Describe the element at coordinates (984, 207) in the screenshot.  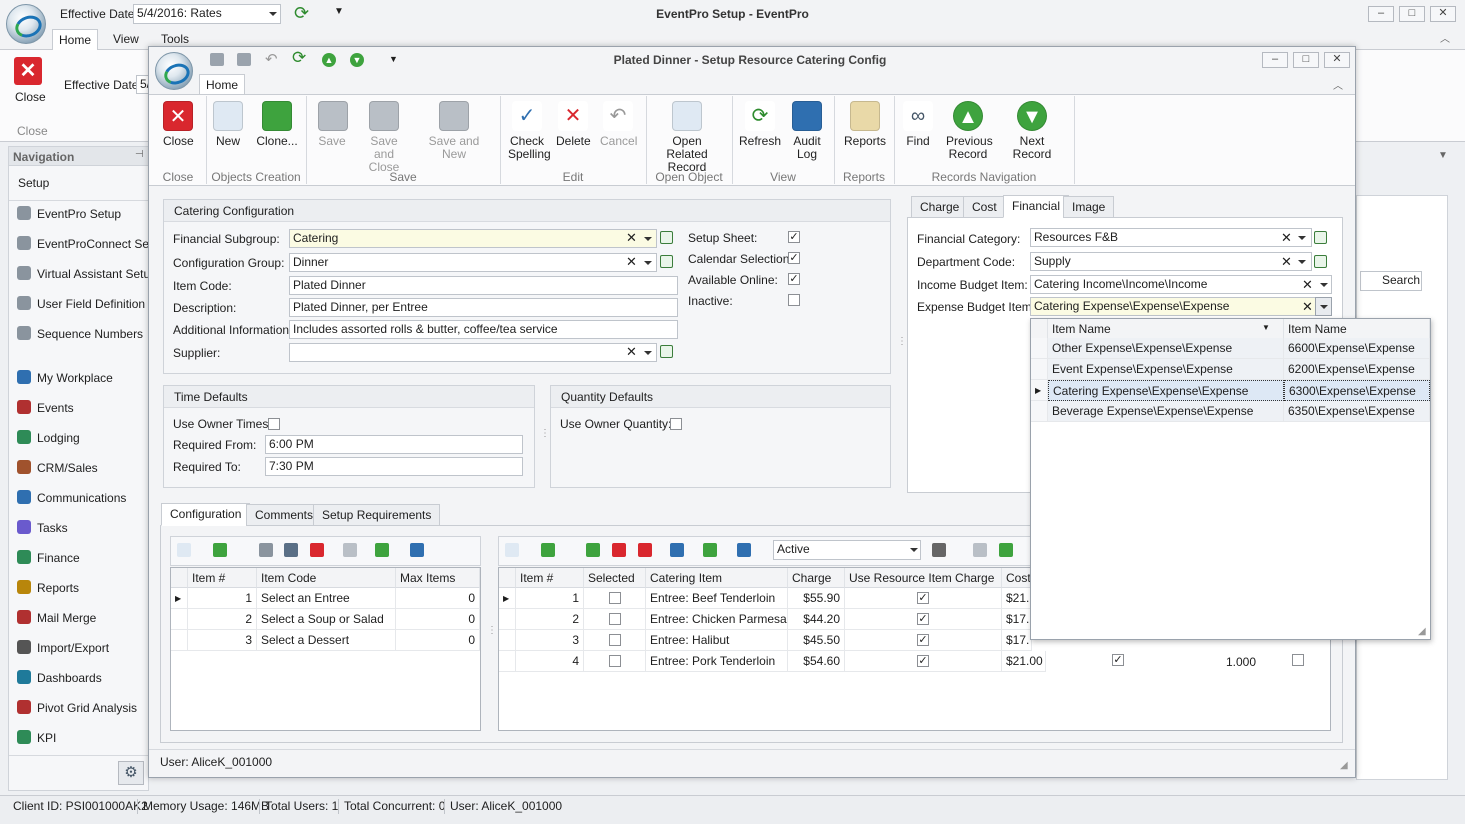
I see `tab-cost: Cost` at that location.